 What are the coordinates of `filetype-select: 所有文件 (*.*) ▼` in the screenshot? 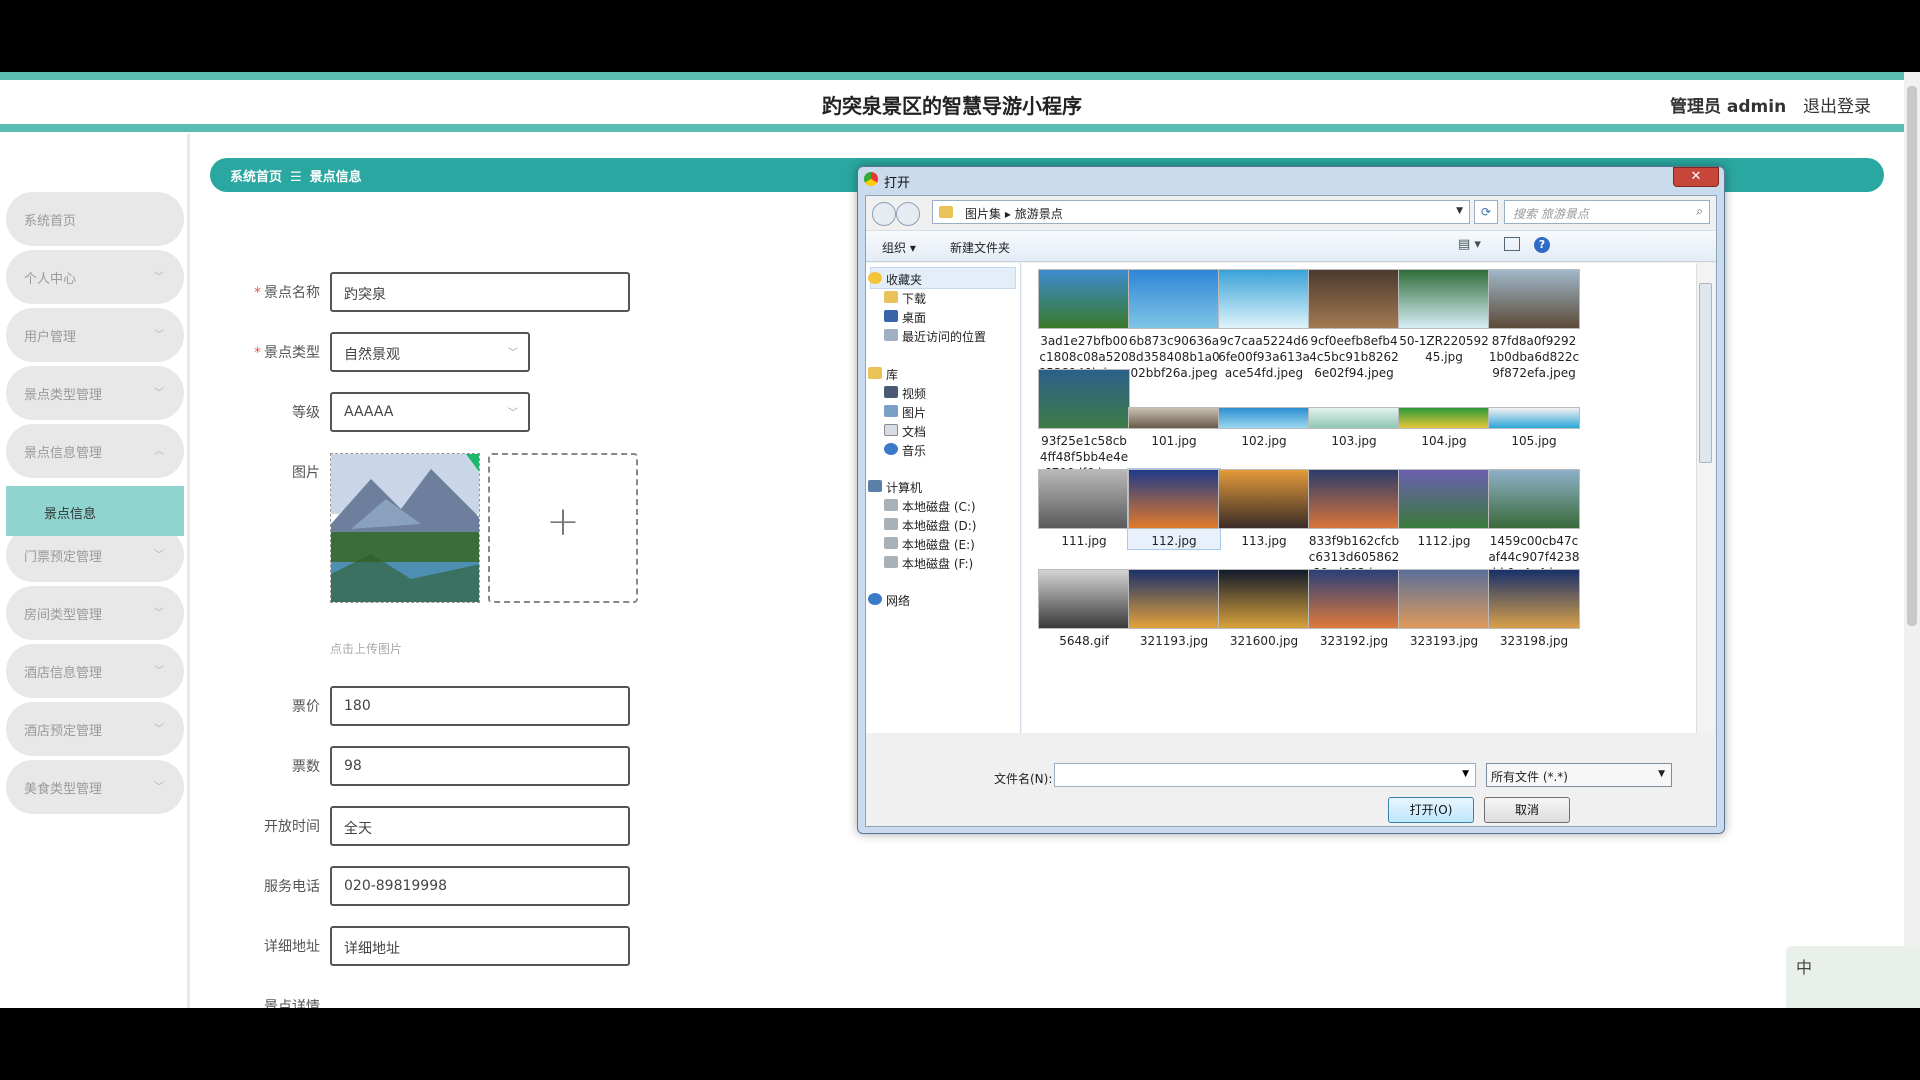 It's located at (1579, 775).